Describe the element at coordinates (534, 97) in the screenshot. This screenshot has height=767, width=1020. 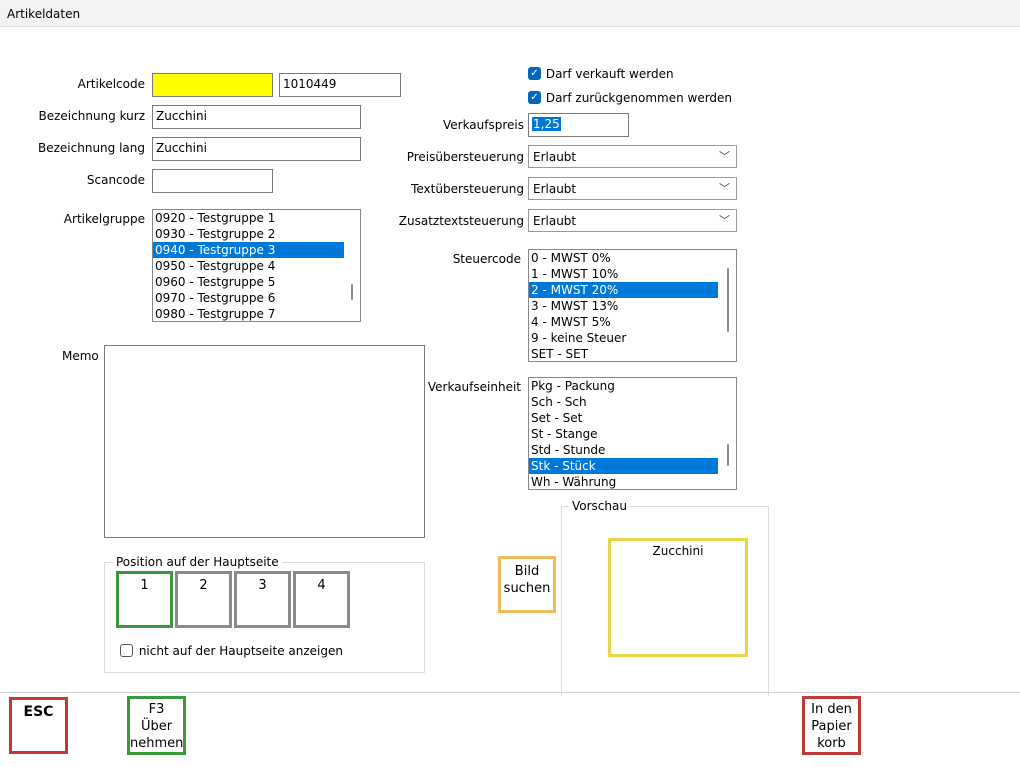
I see `darf-zurueck-checkbox: ✓` at that location.